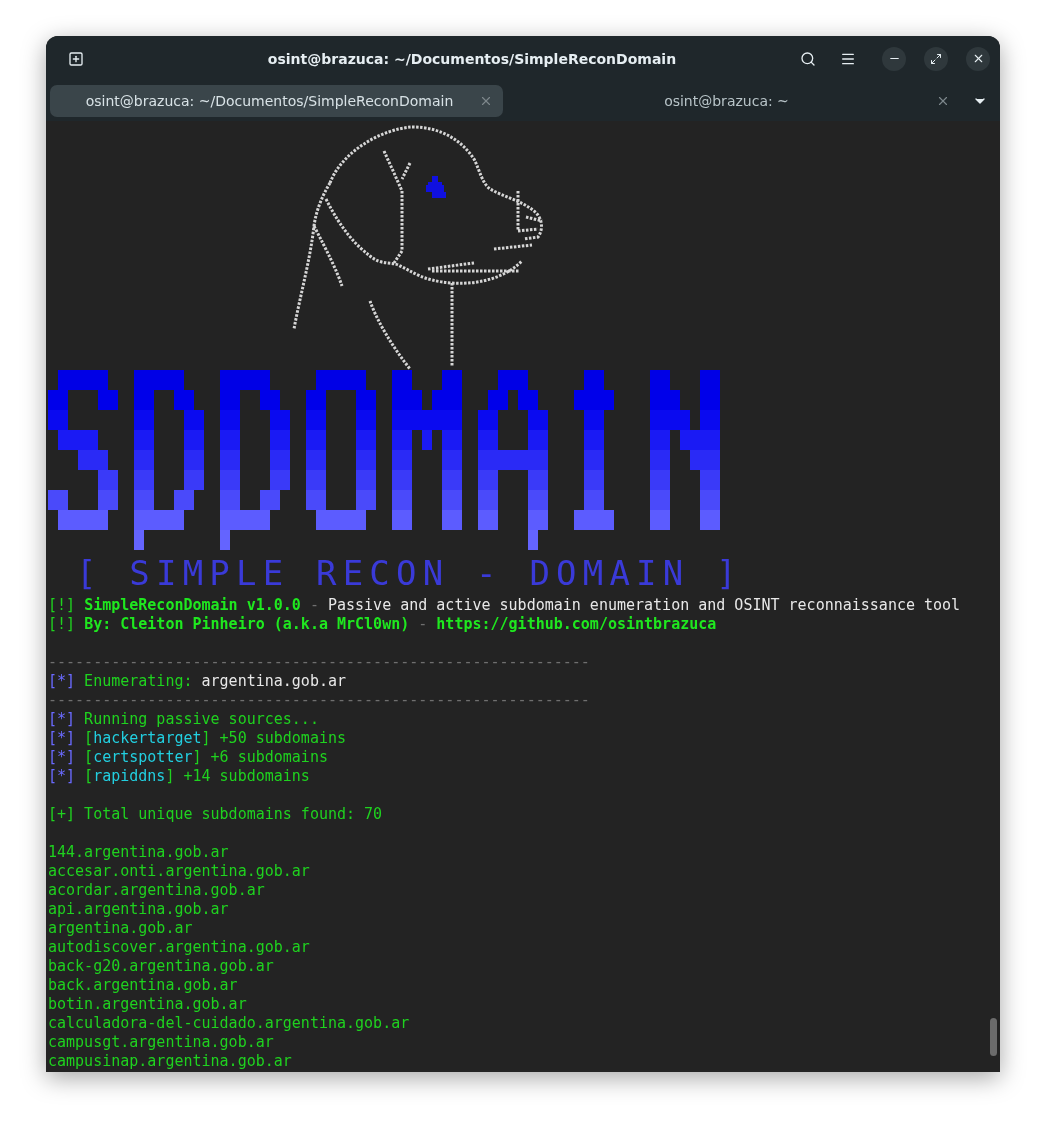  What do you see at coordinates (143, 985) in the screenshot?
I see `terminal-line: back.argentina.gob.ar` at bounding box center [143, 985].